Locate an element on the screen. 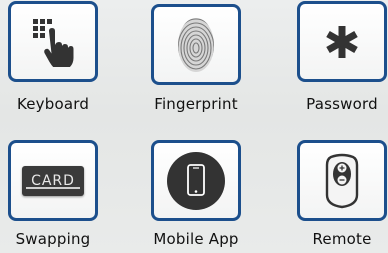 This screenshot has height=253, width=388. mobile-app-tile is located at coordinates (196, 180).